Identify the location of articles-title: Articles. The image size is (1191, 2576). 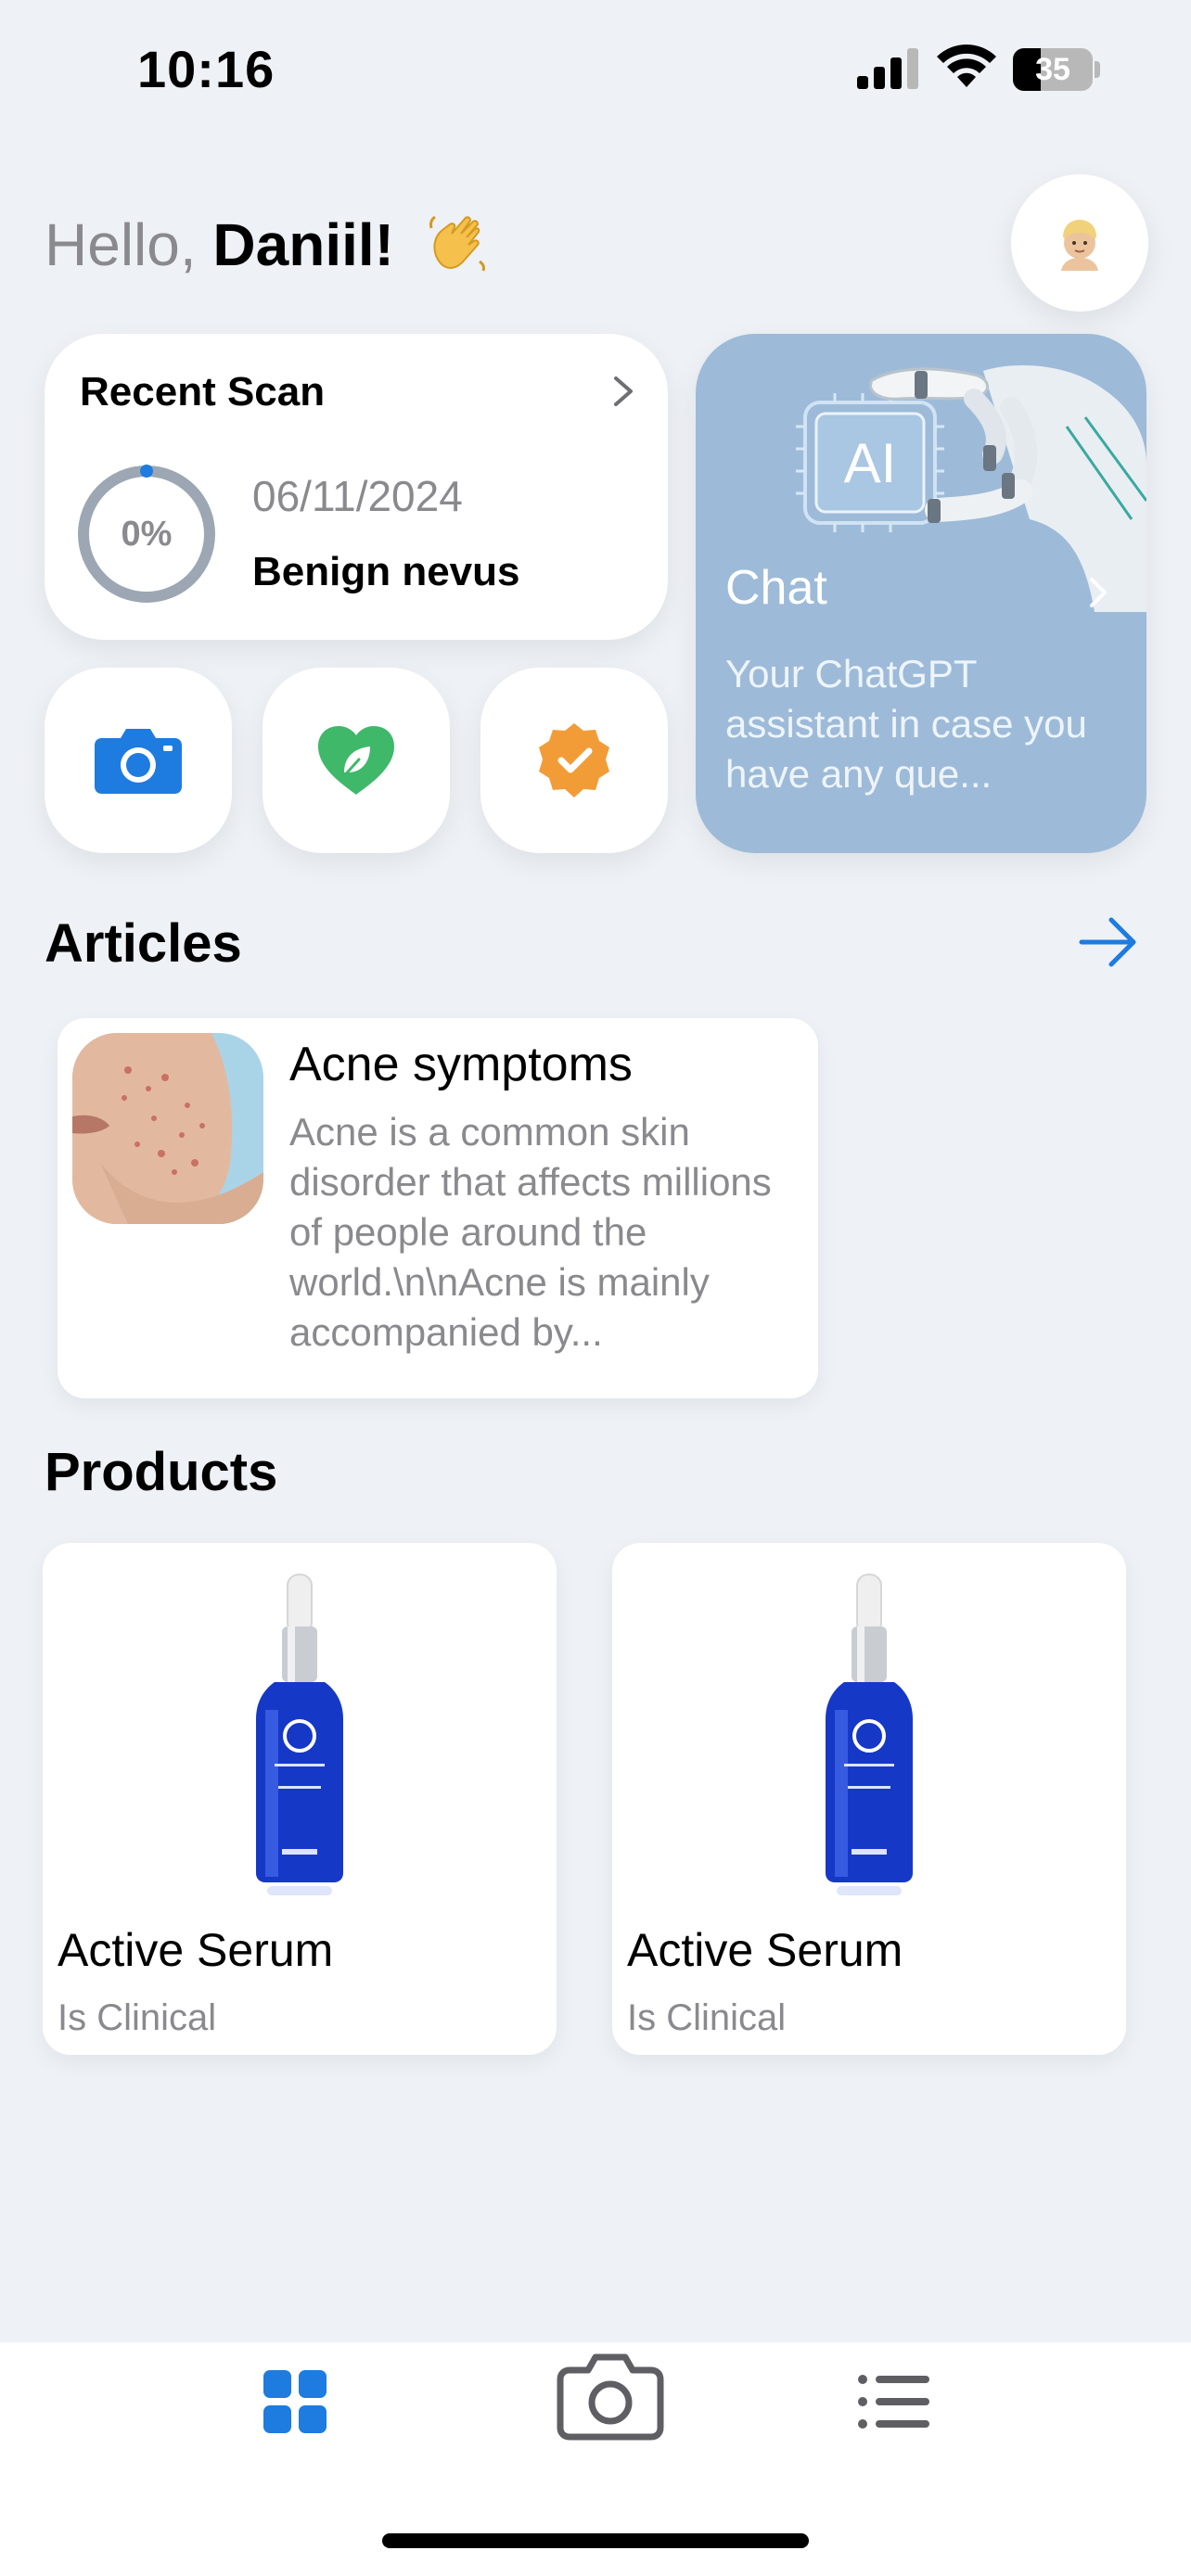
(143, 943).